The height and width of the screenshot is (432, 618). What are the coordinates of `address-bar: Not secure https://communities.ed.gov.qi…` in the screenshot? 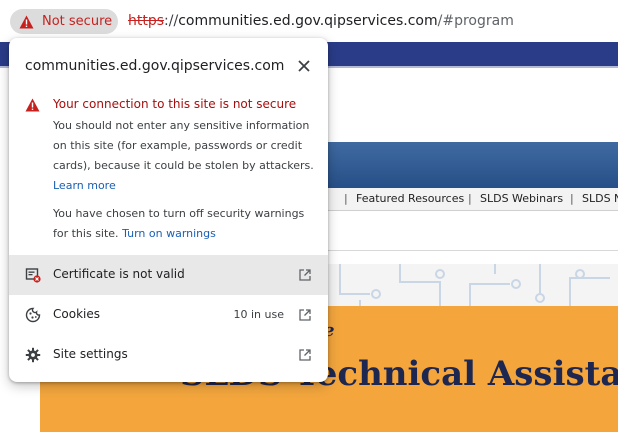 It's located at (309, 21).